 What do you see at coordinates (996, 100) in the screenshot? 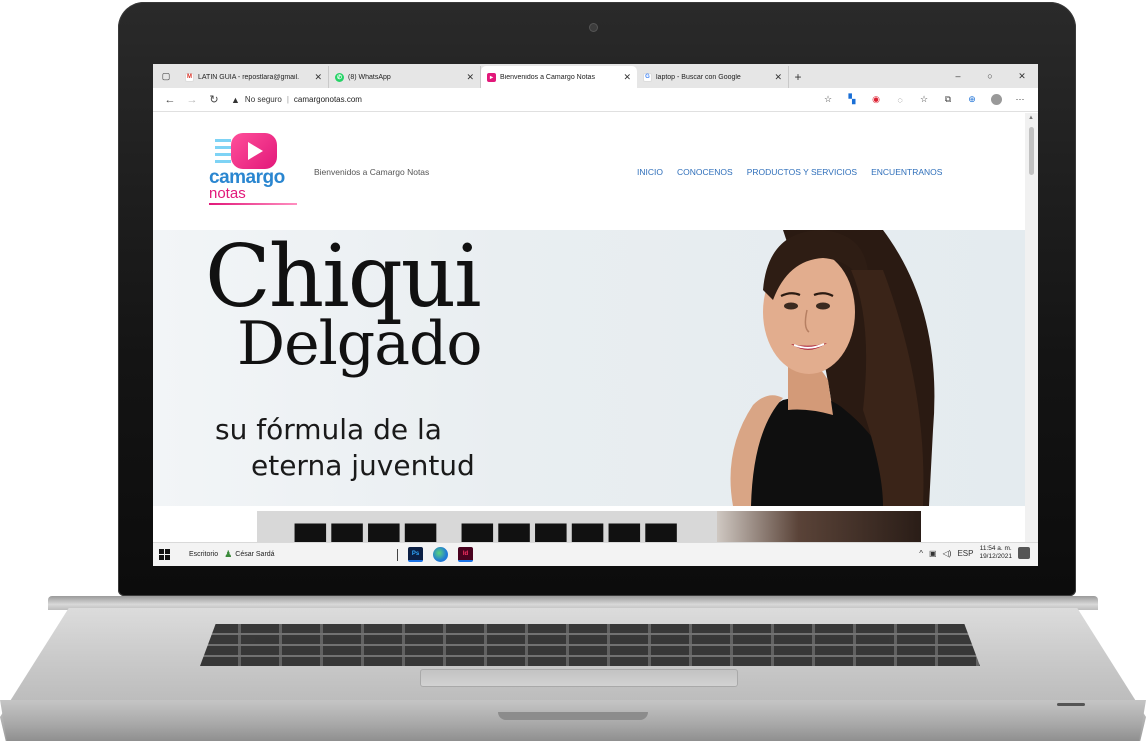
I see `profile-icon` at bounding box center [996, 100].